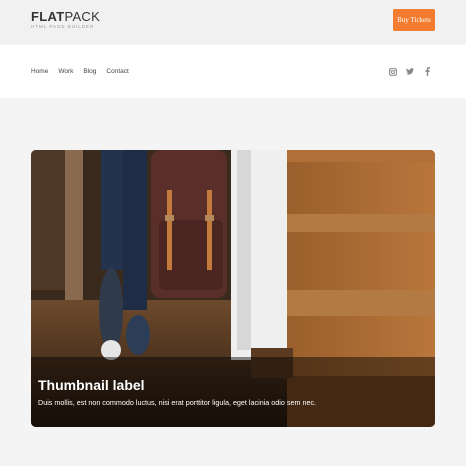  Describe the element at coordinates (63, 26) in the screenshot. I see `logo-tagline: HTML PAGE BUILDER` at that location.